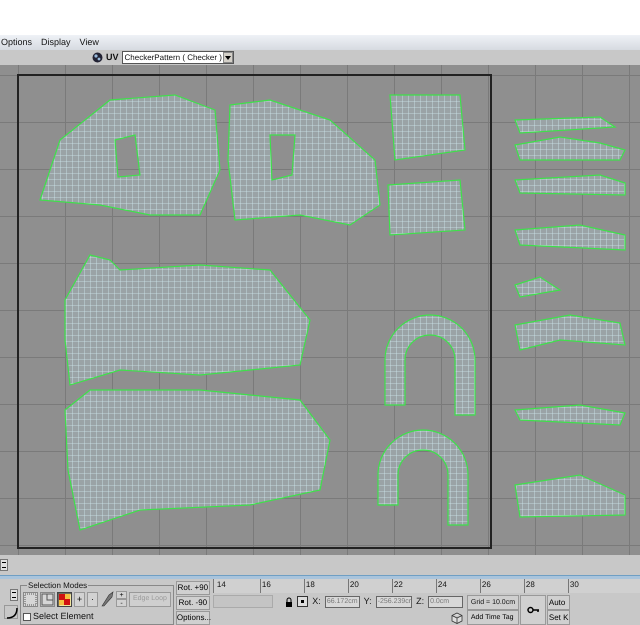 The height and width of the screenshot is (625, 640). Describe the element at coordinates (97, 57) in the screenshot. I see `globe-icon` at that location.